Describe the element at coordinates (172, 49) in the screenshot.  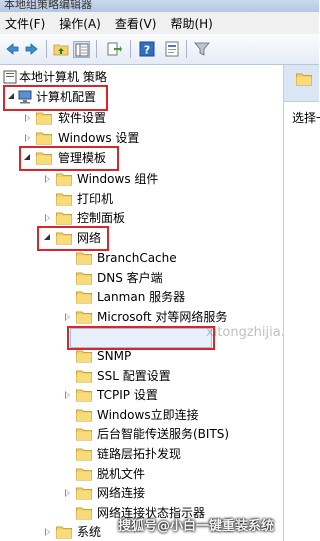
I see `properties-icon` at that location.